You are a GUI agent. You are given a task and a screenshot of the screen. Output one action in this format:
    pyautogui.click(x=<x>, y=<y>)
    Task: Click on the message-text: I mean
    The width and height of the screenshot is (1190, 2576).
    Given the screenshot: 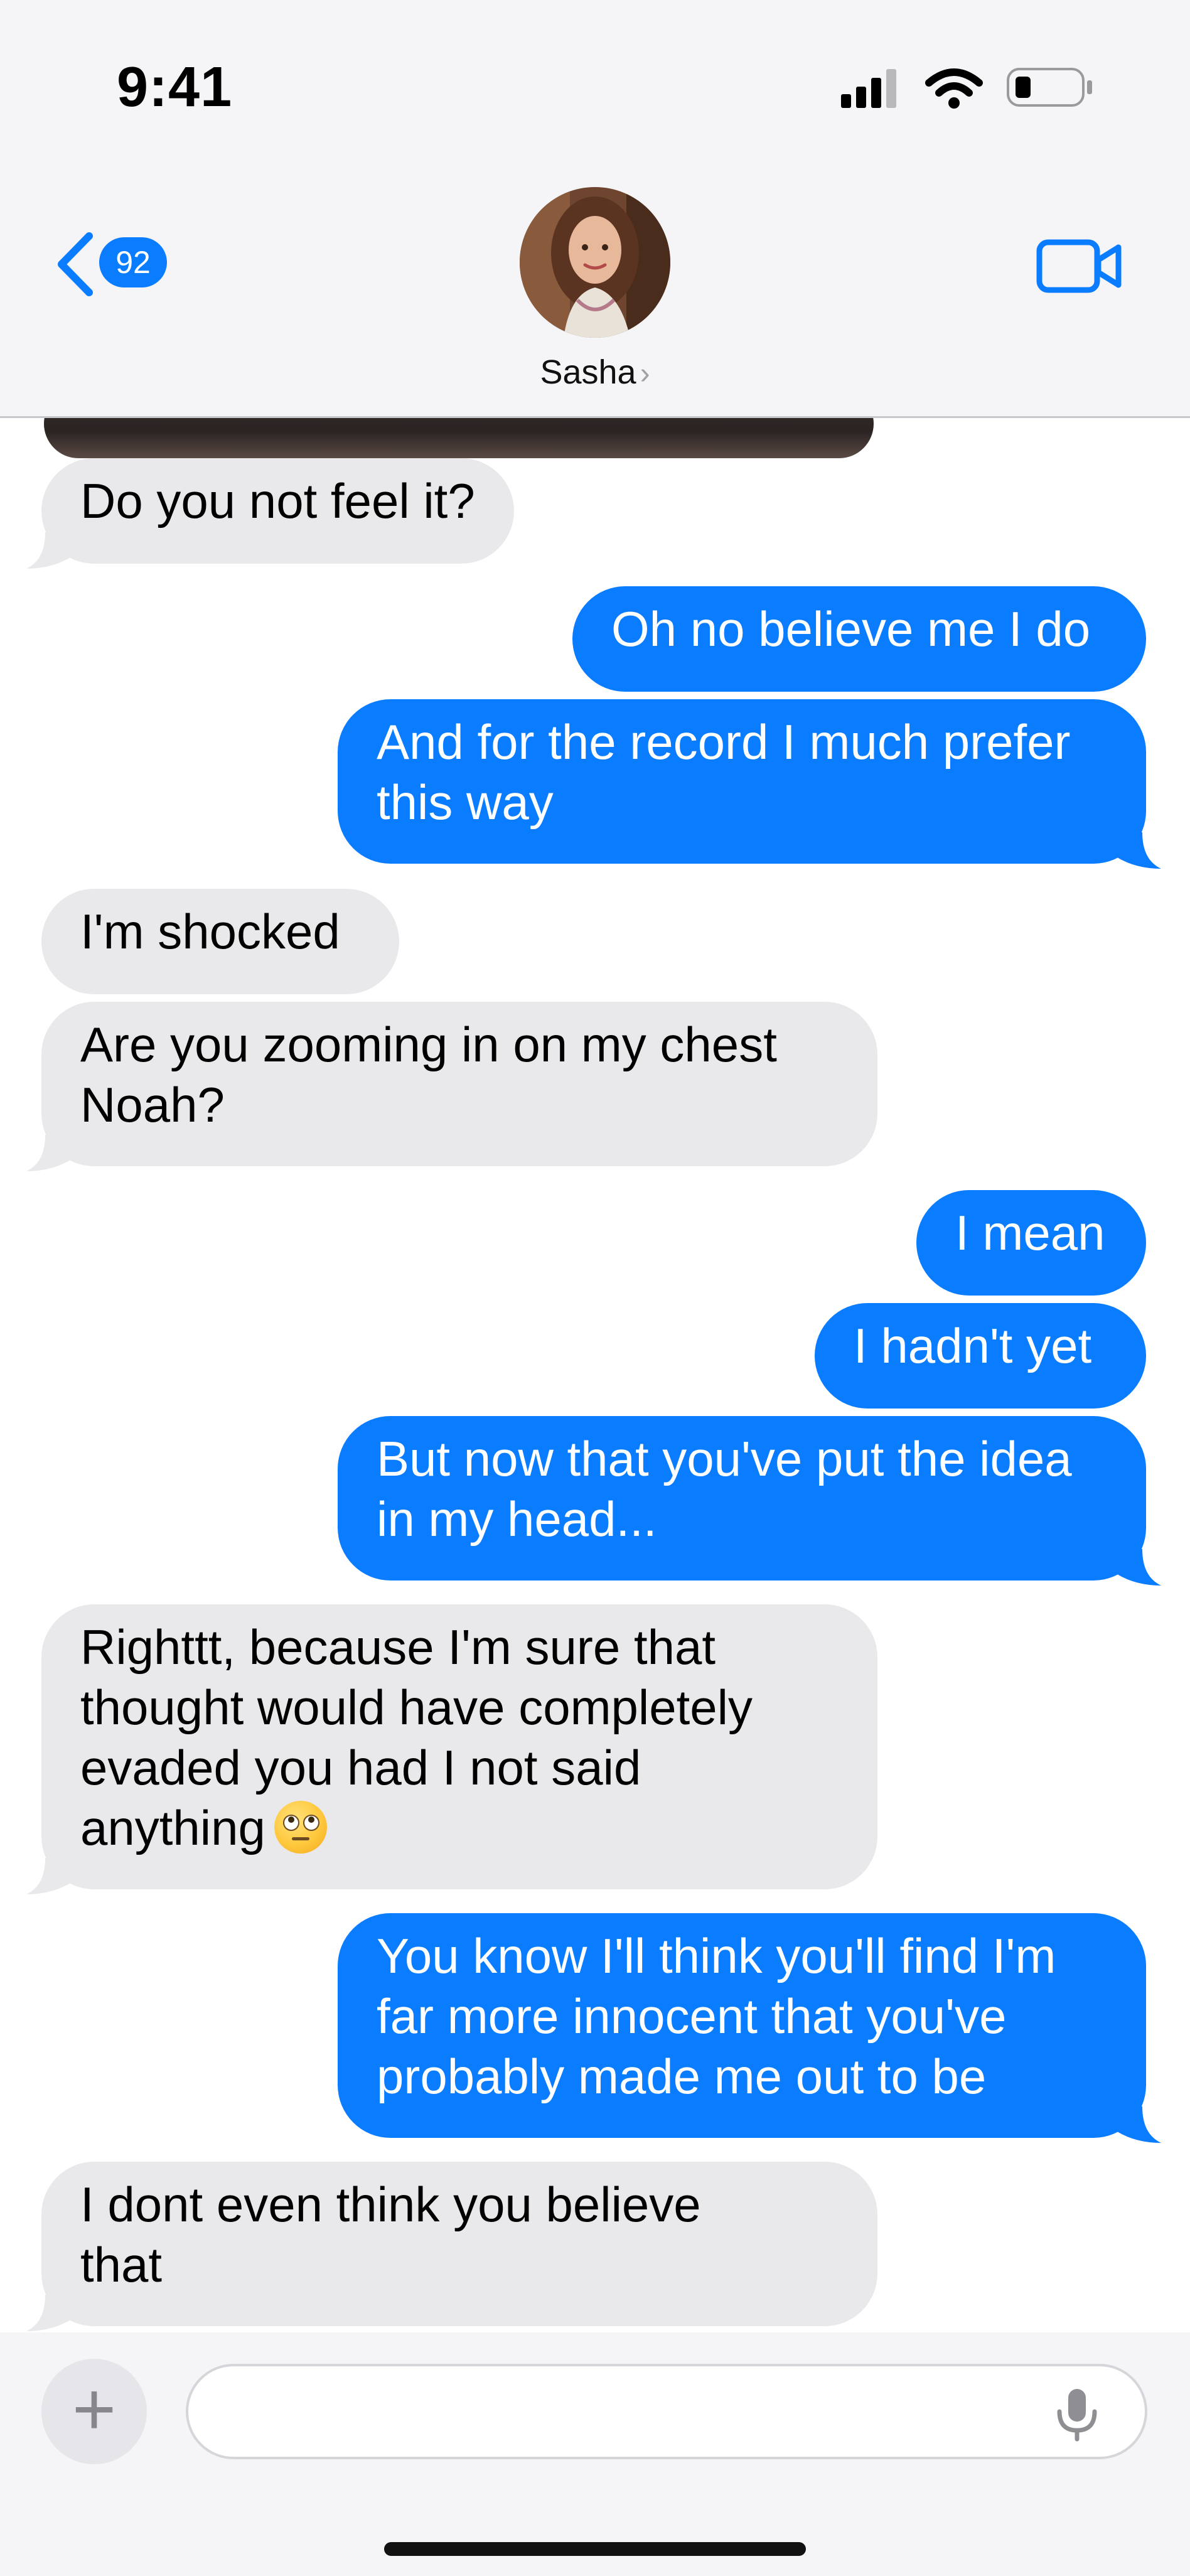 What is the action you would take?
    pyautogui.click(x=1030, y=1232)
    